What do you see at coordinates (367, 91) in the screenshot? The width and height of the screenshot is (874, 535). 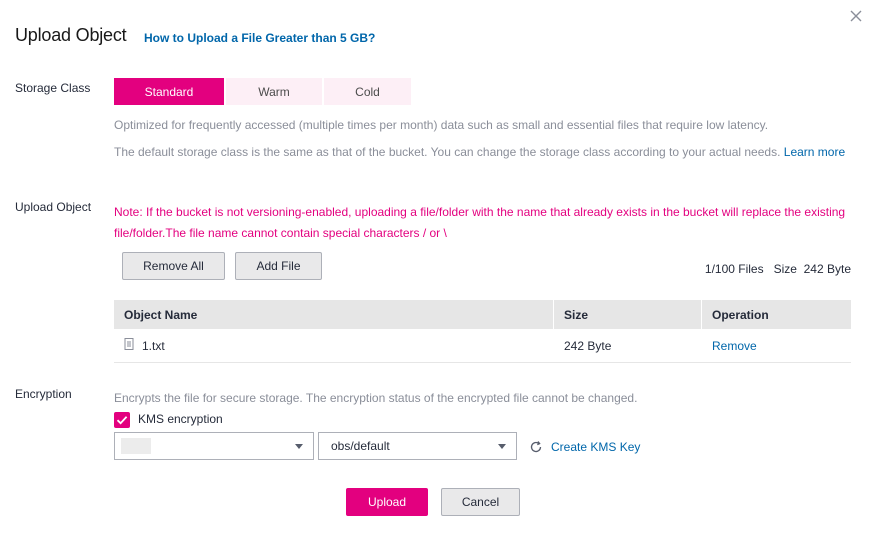 I see `storage-class-cold: Cold` at bounding box center [367, 91].